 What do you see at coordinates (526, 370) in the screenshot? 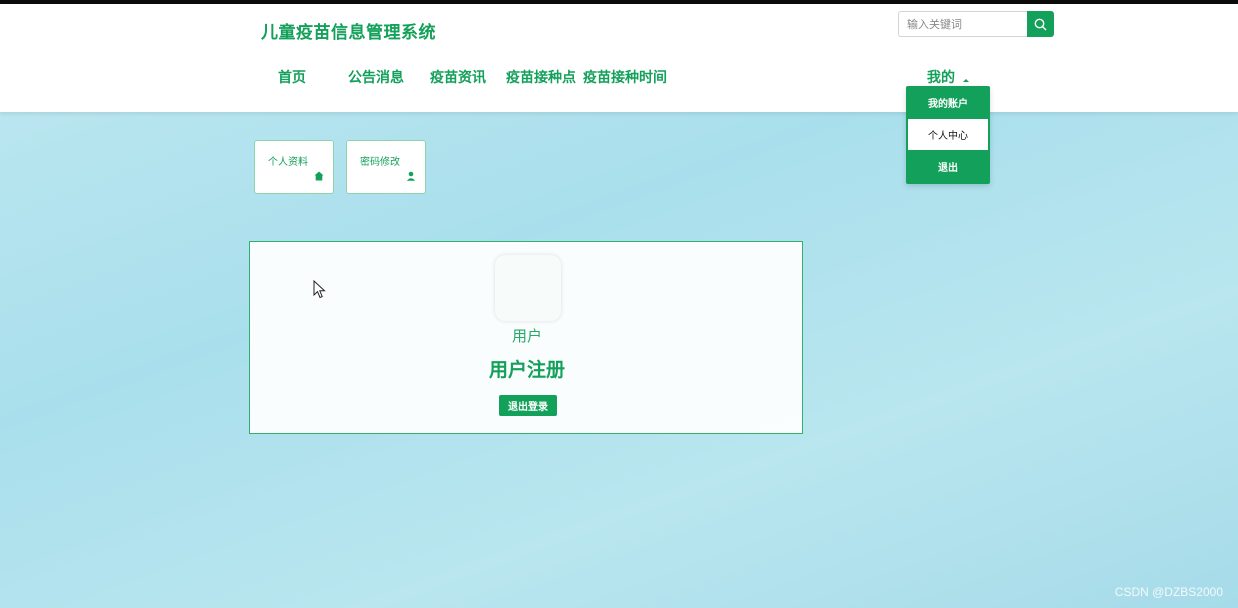
I see `register-title: 用户注册` at bounding box center [526, 370].